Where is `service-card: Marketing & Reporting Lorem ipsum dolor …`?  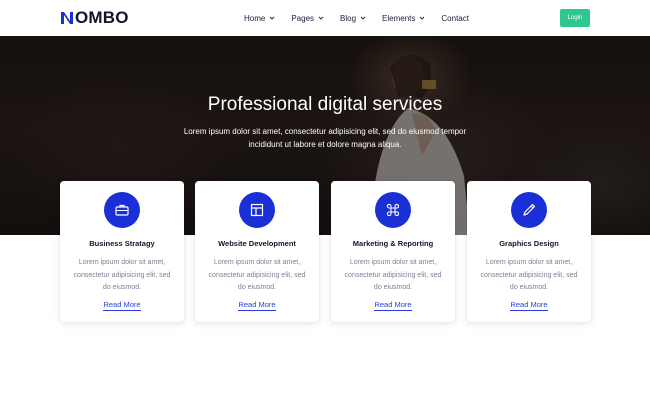 service-card: Marketing & Reporting Lorem ipsum dolor … is located at coordinates (393, 251).